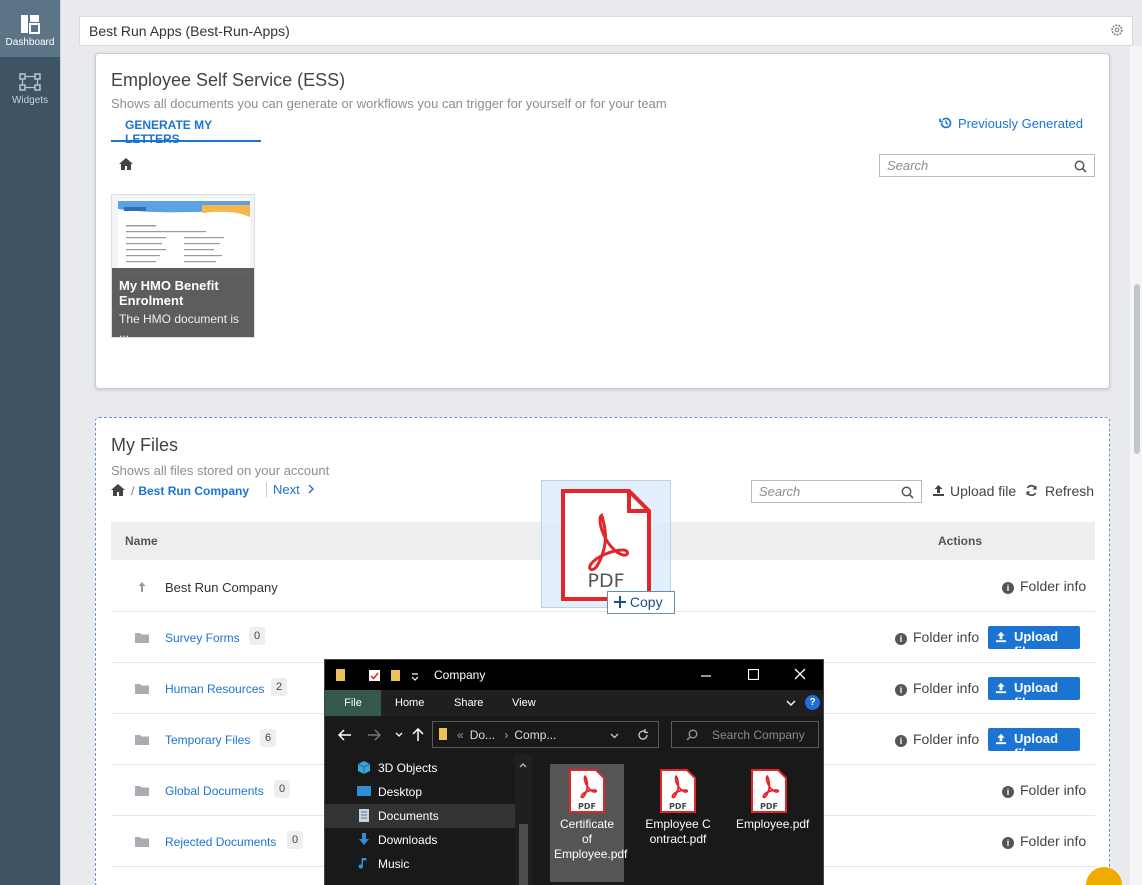 This screenshot has width=1142, height=885. Describe the element at coordinates (523, 765) in the screenshot. I see `scroll-up-icon` at that location.